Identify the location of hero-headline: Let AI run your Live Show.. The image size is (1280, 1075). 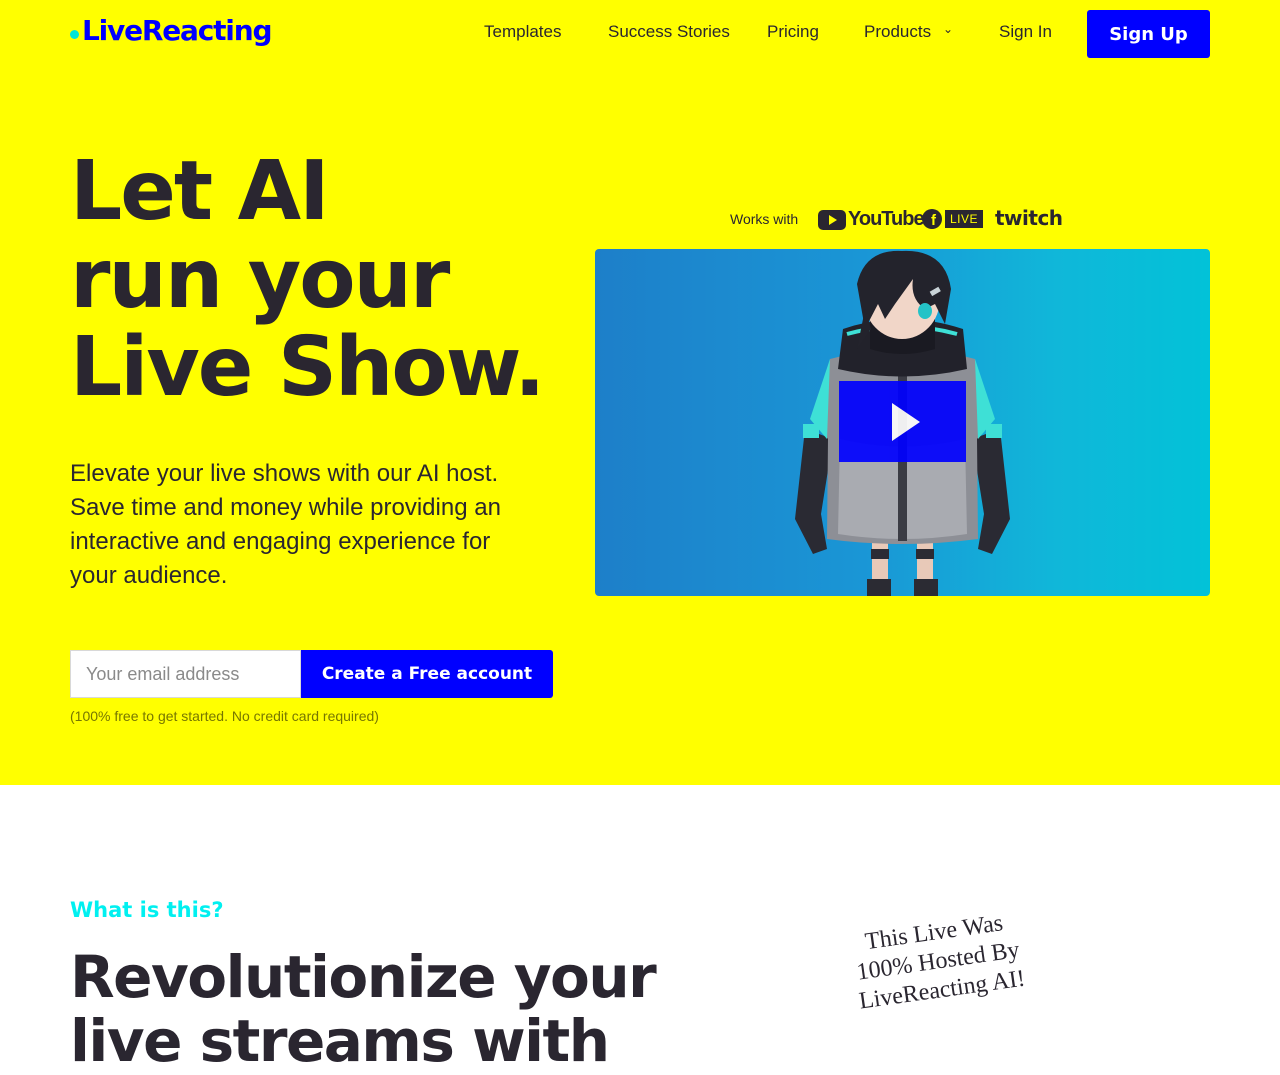
(307, 279).